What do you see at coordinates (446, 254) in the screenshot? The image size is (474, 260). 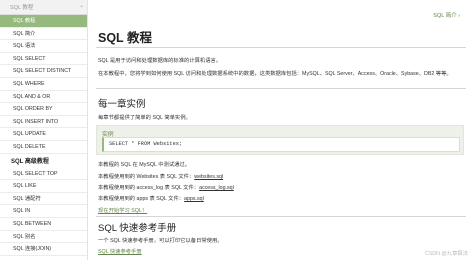 I see `watermark: CSDN @九章算法` at bounding box center [446, 254].